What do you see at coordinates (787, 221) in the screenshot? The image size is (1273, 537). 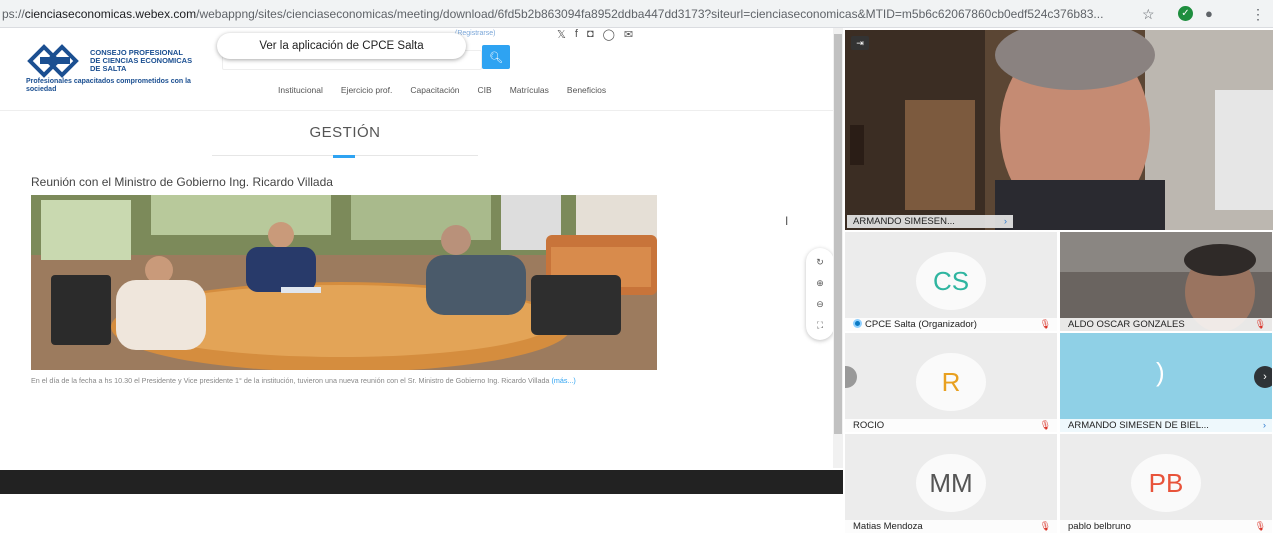 I see `text-cursor-icon: I` at bounding box center [787, 221].